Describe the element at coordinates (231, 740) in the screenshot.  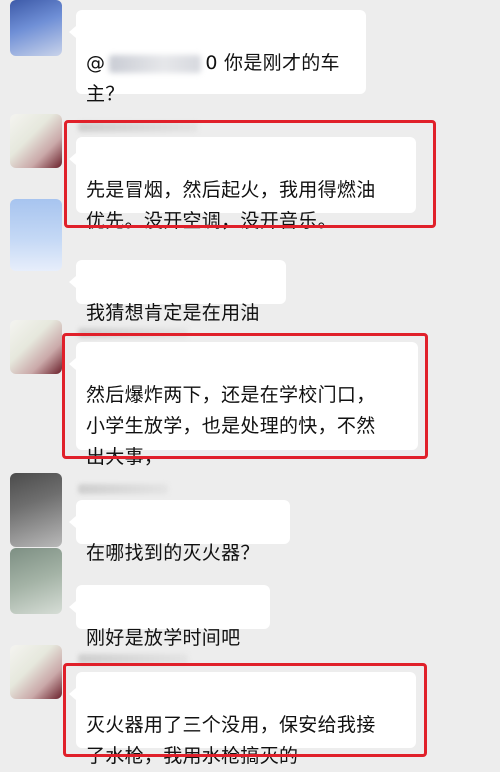
I see `message-text: 灭火器用了三个没用，保安给我接 了水枪，我用水枪搞灭的` at that location.